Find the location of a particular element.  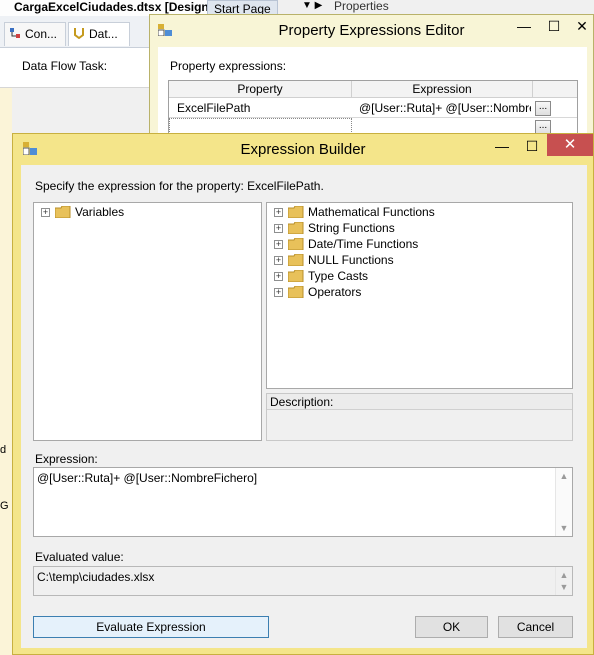

evaluated-value-text: C:\temp\ciudades.xlsx is located at coordinates (96, 577).